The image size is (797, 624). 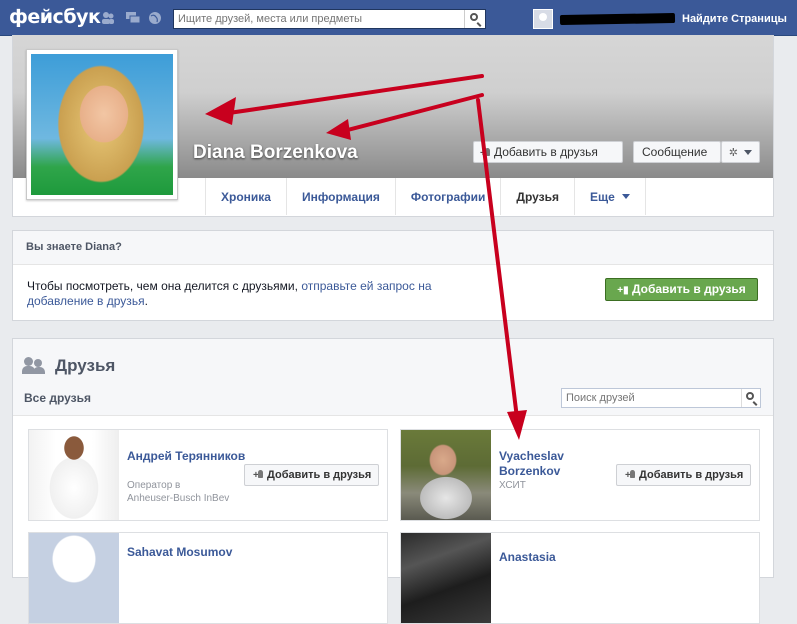 I want to click on tab-more: Еще, so click(x=610, y=196).